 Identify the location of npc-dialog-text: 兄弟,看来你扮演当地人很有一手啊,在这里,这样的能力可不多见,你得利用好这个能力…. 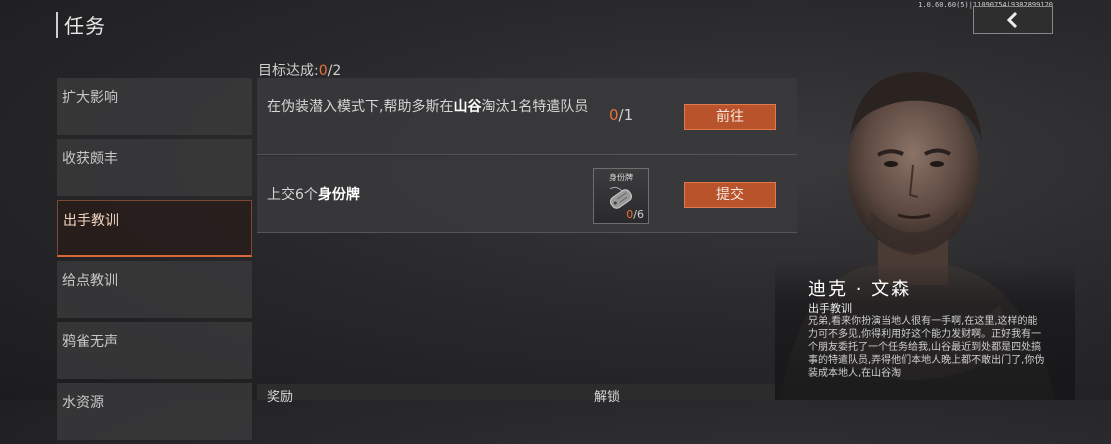
(926, 347).